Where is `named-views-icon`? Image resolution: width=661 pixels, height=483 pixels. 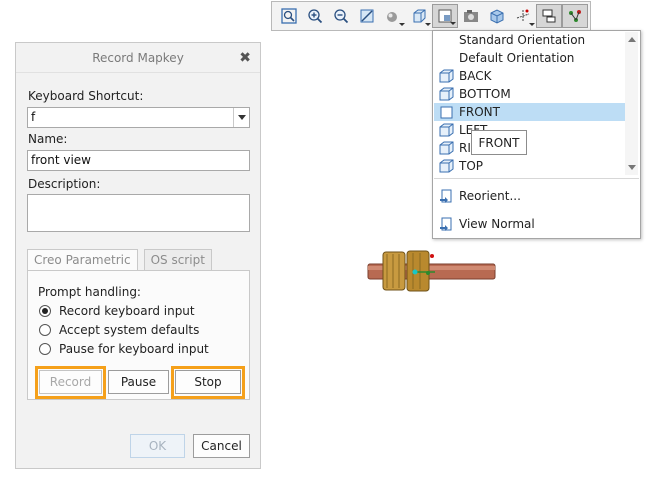 named-views-icon is located at coordinates (445, 16).